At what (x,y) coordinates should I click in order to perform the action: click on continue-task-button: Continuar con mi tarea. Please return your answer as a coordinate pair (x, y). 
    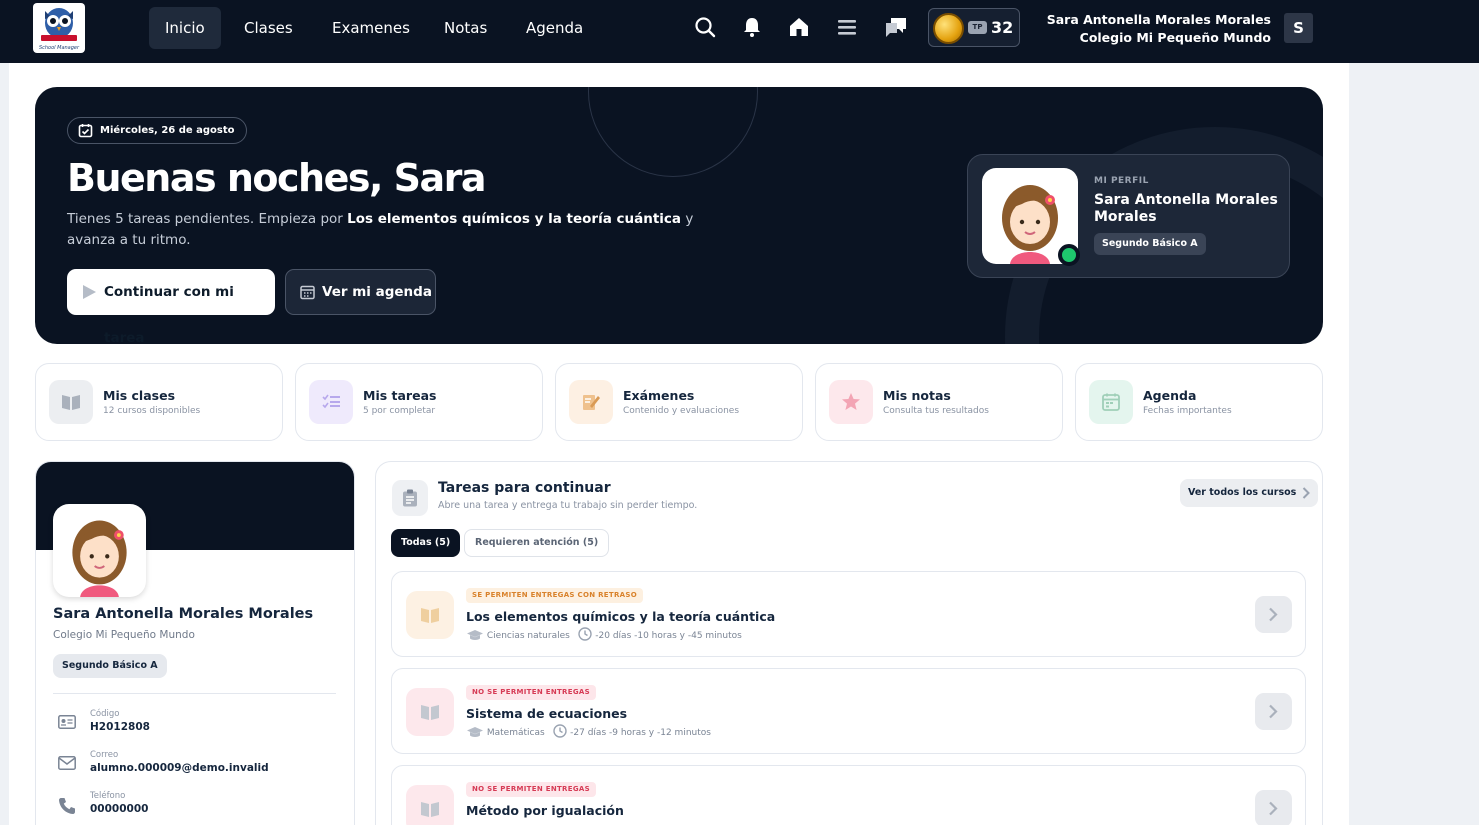
    Looking at the image, I should click on (171, 306).